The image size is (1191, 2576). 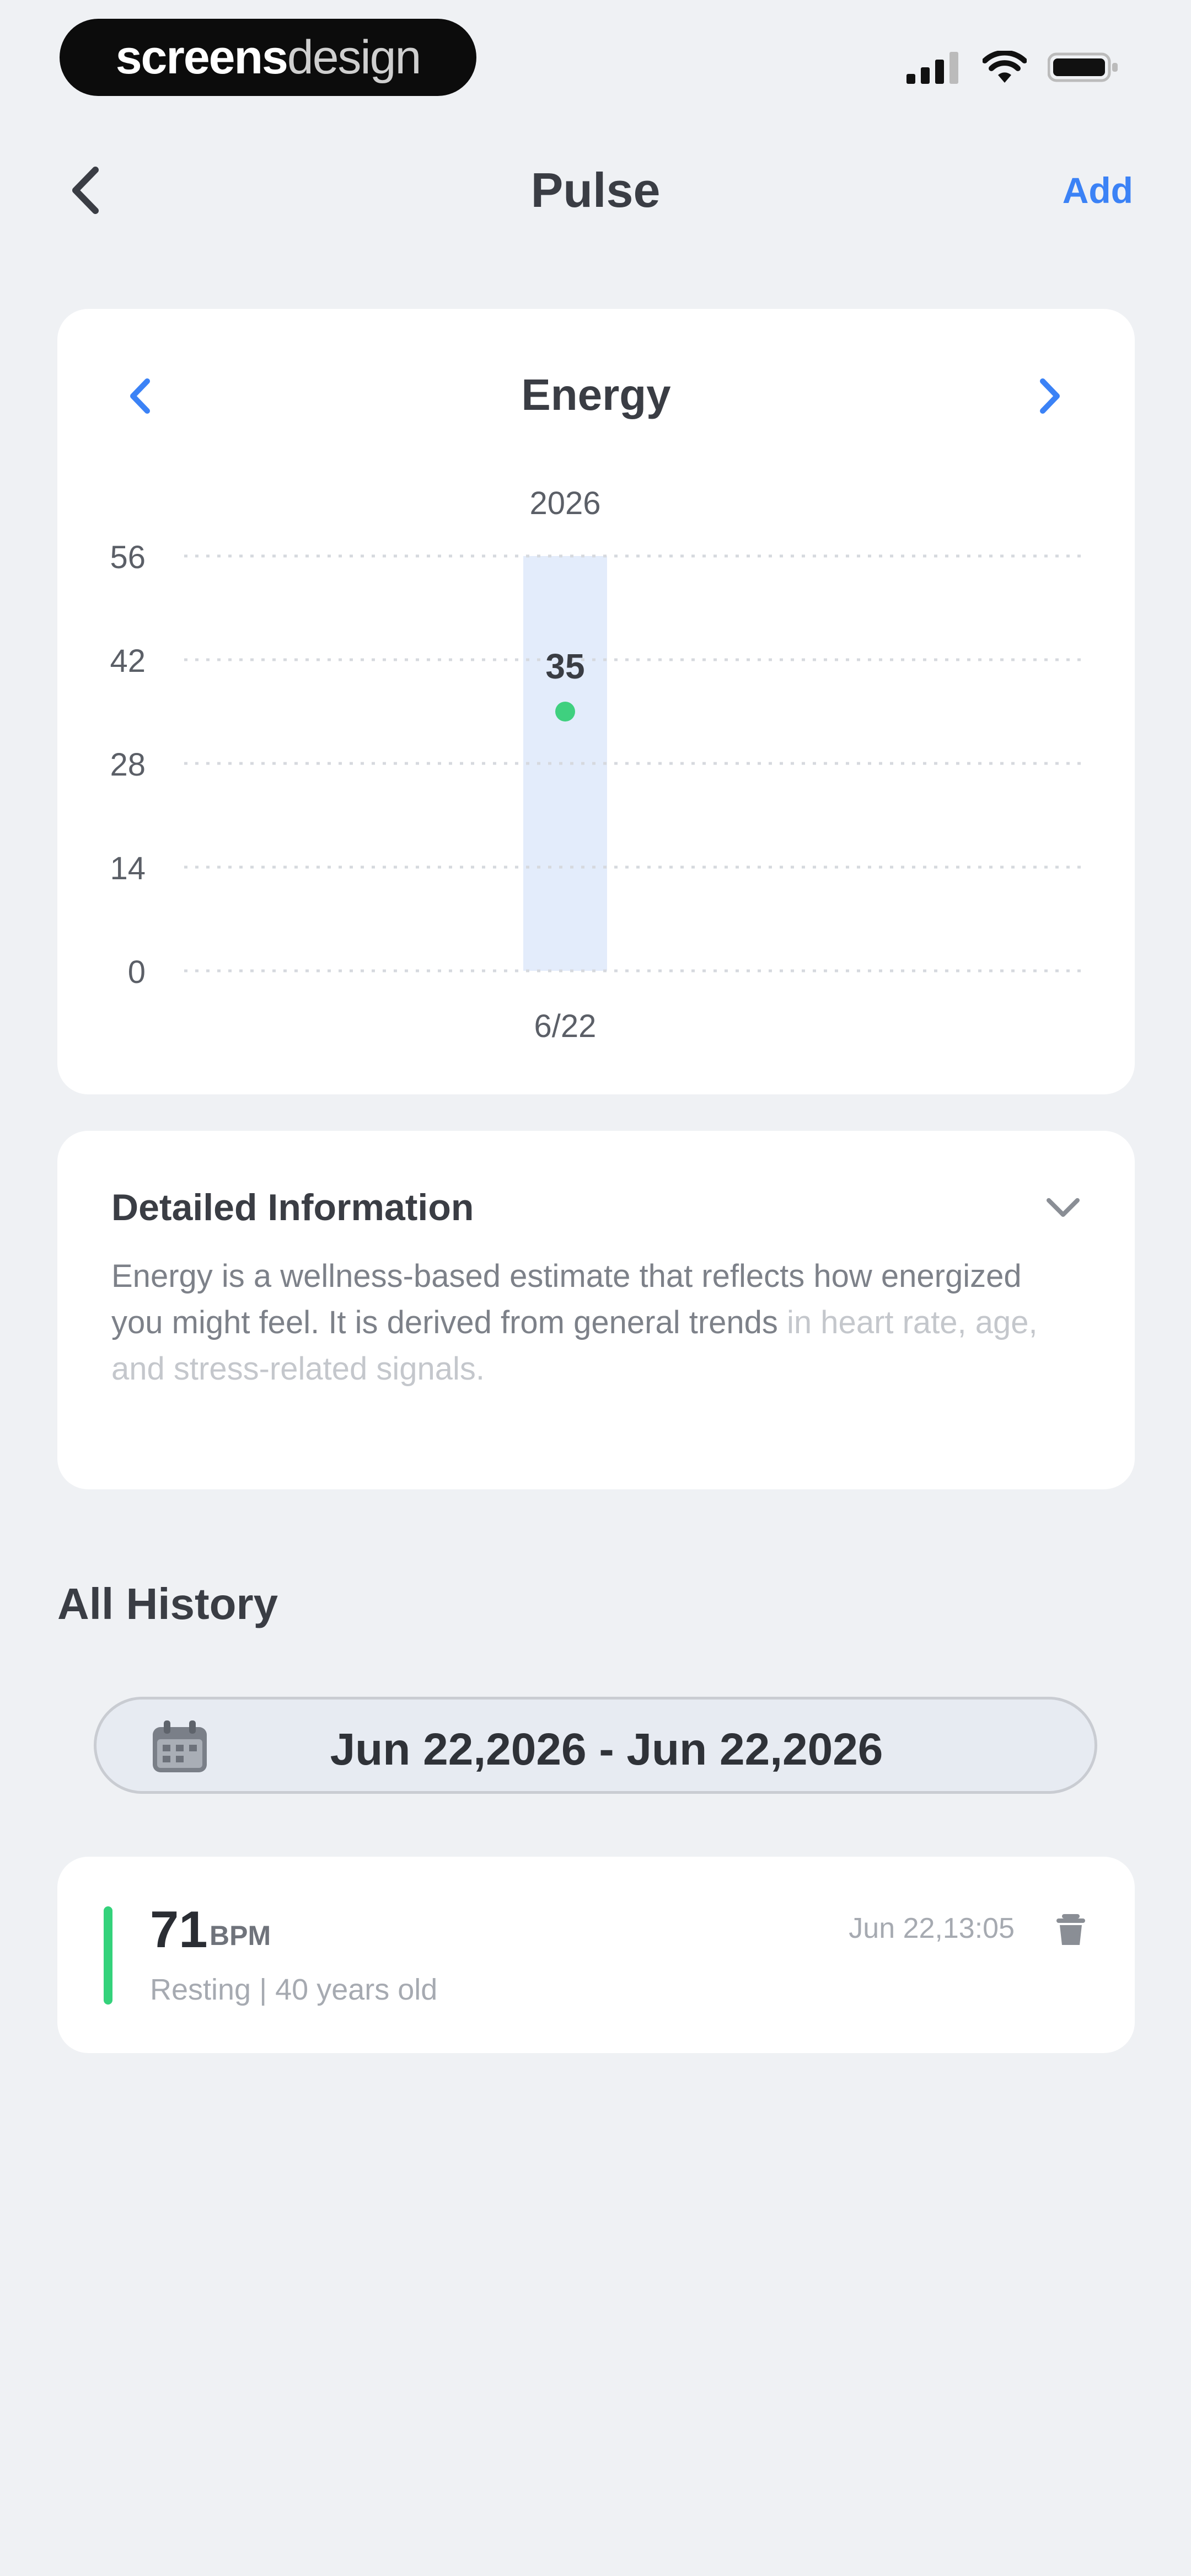 I want to click on delete-button, so click(x=1070, y=1929).